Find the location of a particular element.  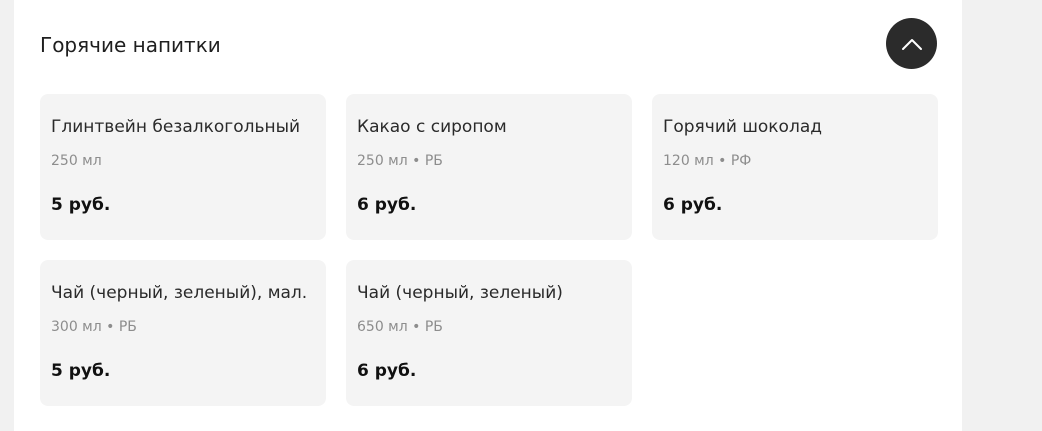

item-name: Чай (черный, зеленый) is located at coordinates (460, 293).